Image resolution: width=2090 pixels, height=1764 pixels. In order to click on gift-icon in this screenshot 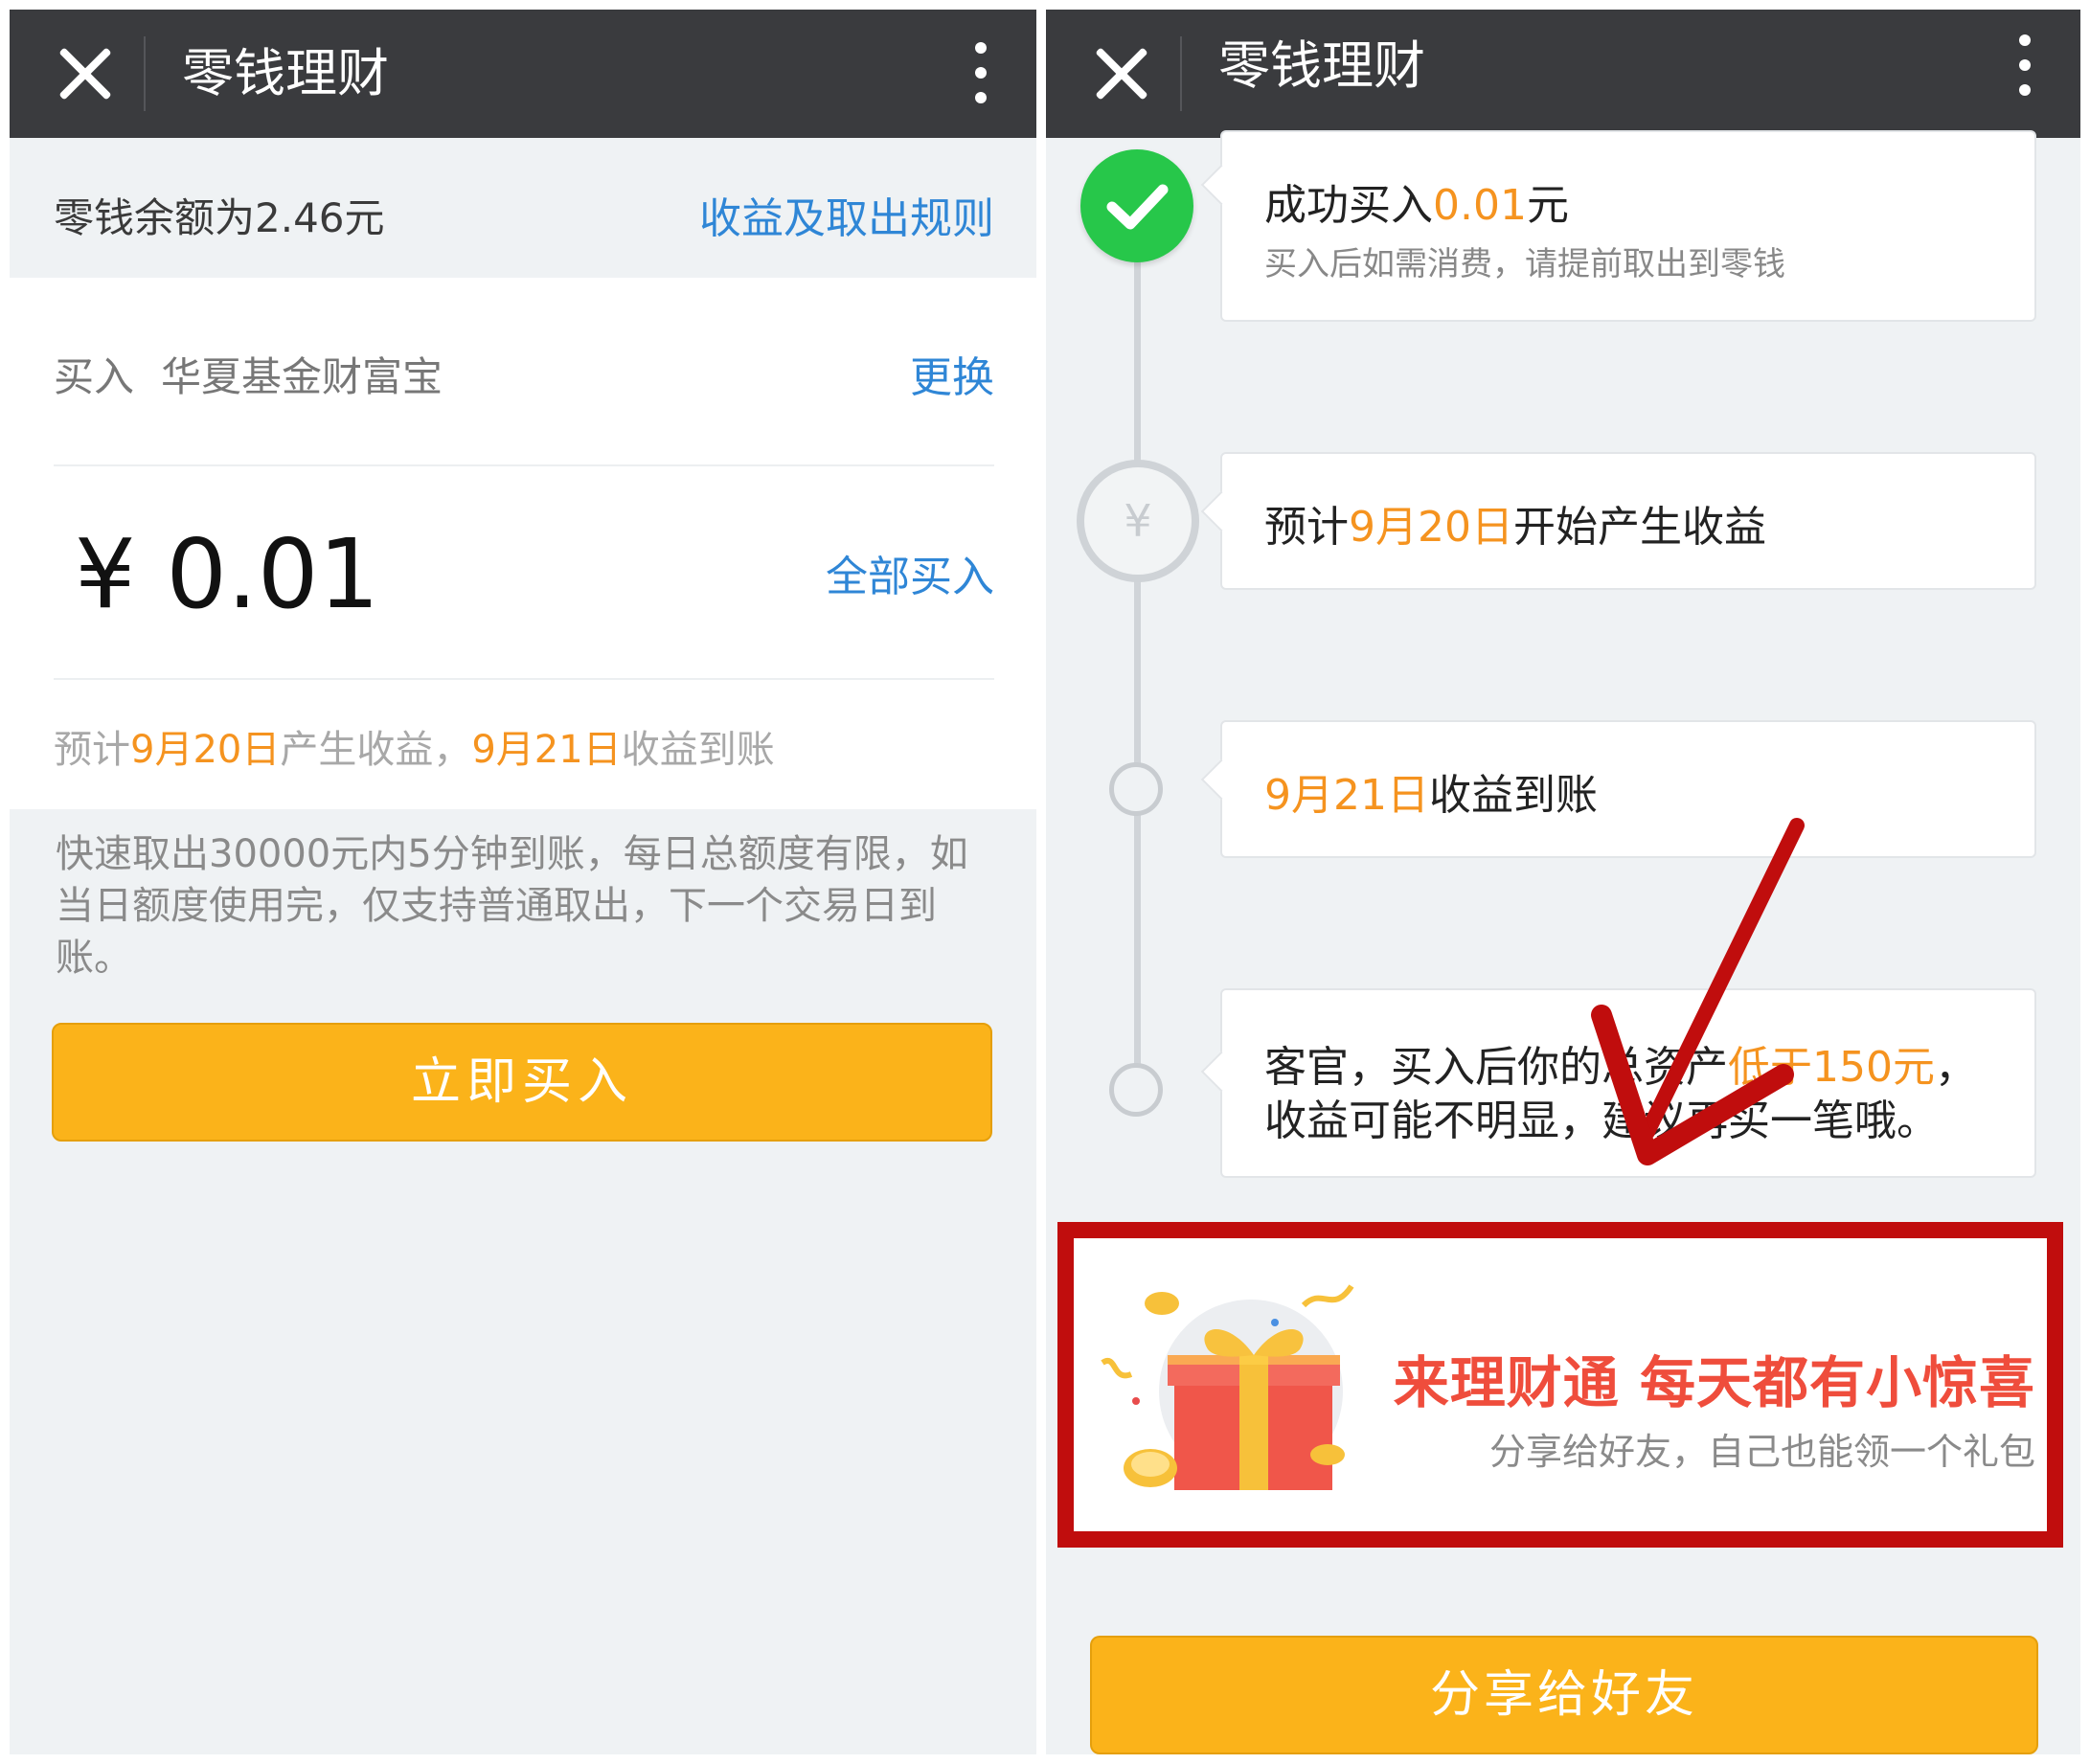, I will do `click(1227, 1387)`.